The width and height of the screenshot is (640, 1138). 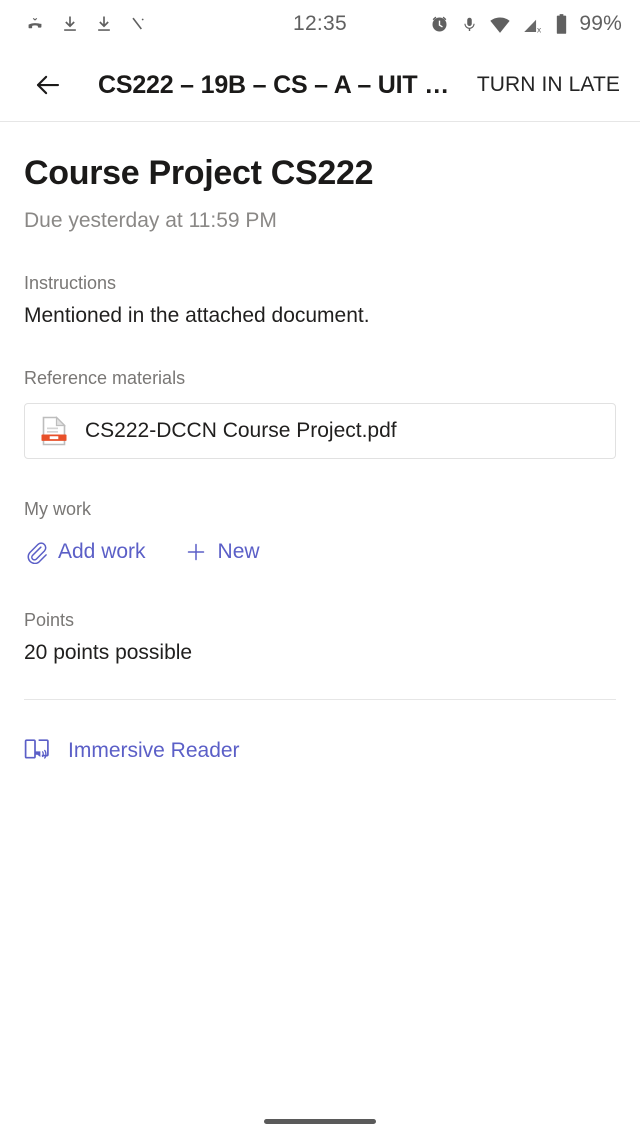 I want to click on status-bar-clock: 12:35, so click(x=320, y=23).